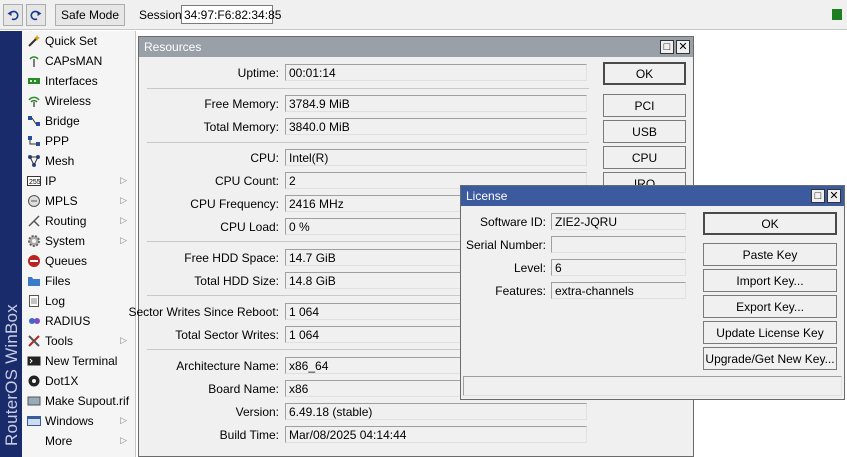 The width and height of the screenshot is (847, 457). Describe the element at coordinates (78, 301) in the screenshot. I see `sidebar-item-log: Log` at that location.